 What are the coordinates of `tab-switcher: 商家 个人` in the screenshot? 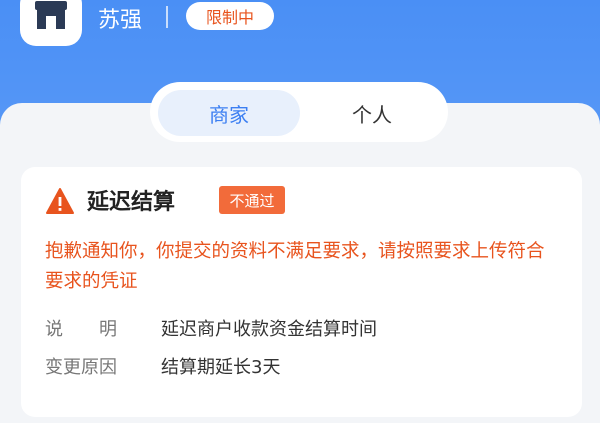 It's located at (299, 112).